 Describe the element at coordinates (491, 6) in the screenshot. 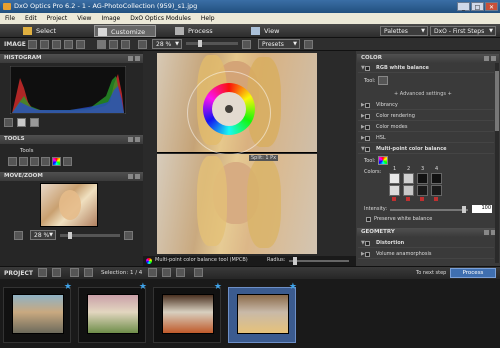

I see `close-button: ✕` at that location.